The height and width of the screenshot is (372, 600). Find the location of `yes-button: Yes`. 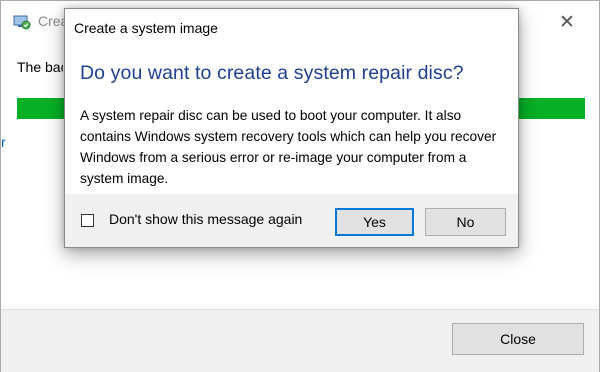

yes-button: Yes is located at coordinates (374, 222).